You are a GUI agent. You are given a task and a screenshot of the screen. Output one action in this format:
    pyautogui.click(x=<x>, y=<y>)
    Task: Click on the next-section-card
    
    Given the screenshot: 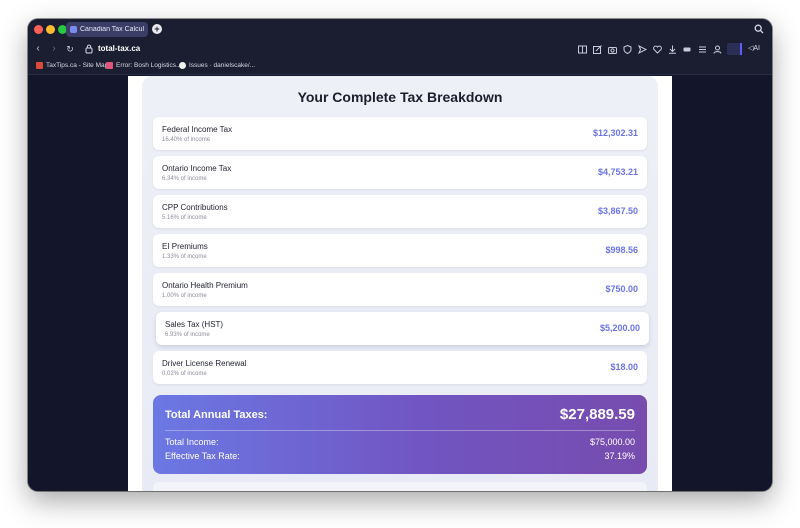 What is the action you would take?
    pyautogui.click(x=400, y=486)
    